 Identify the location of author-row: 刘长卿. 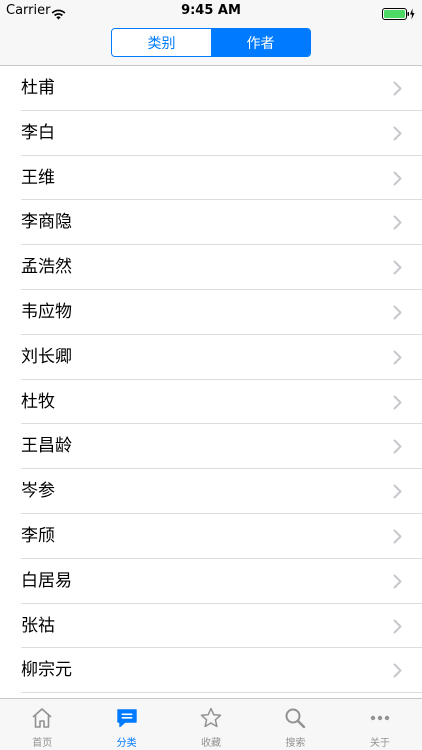
(211, 357).